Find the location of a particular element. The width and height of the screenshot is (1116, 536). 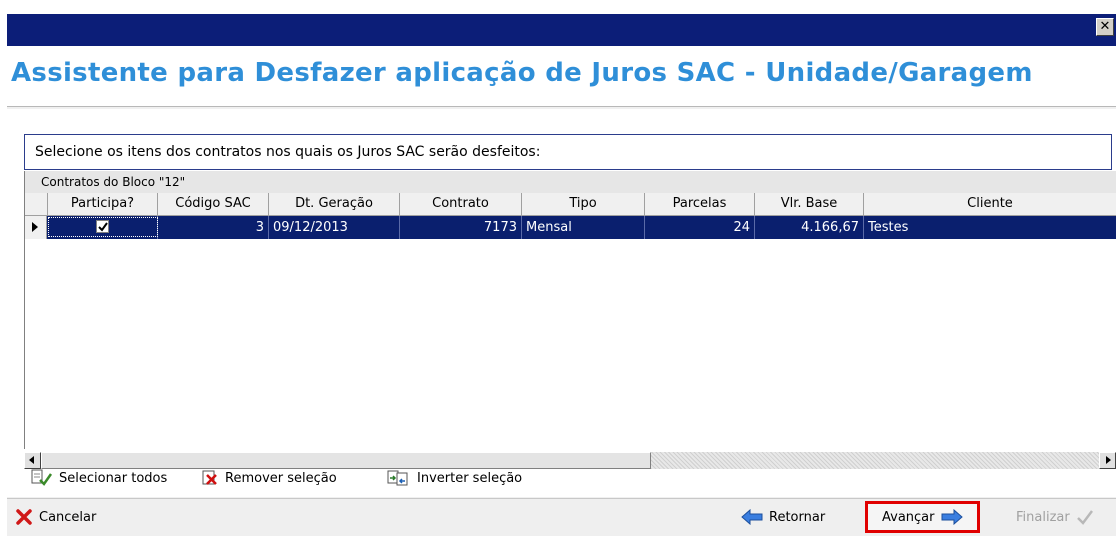

column-header-contrato: Contrato is located at coordinates (461, 204).